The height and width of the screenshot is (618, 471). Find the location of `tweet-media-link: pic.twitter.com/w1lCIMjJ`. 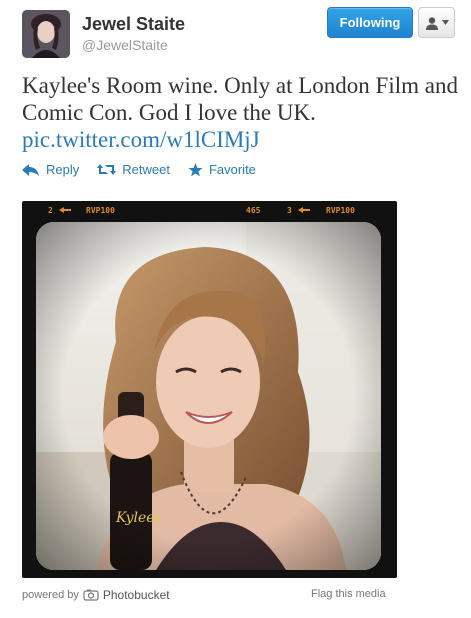

tweet-media-link: pic.twitter.com/w1lCIMjJ is located at coordinates (141, 139).